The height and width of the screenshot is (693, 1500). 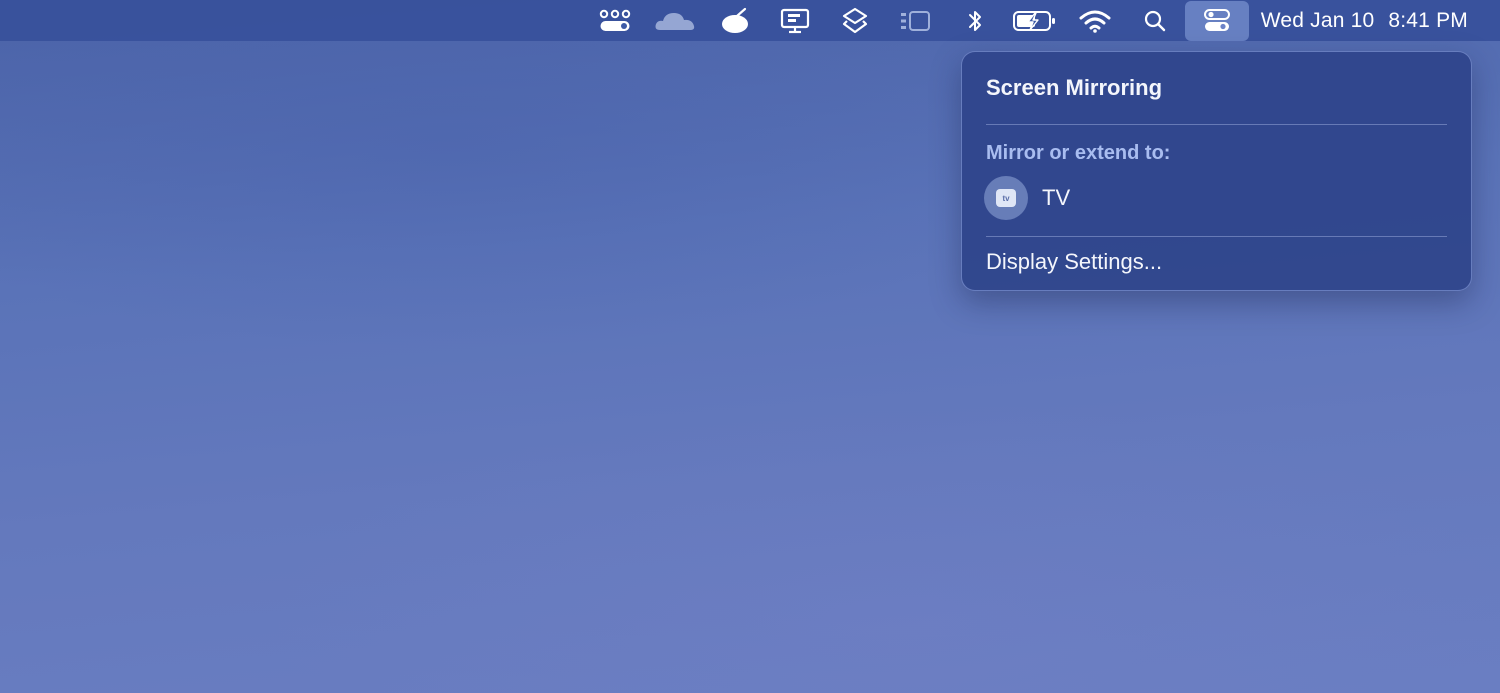 I want to click on mirror-section-label: Mirror or extend to:, so click(x=1078, y=153).